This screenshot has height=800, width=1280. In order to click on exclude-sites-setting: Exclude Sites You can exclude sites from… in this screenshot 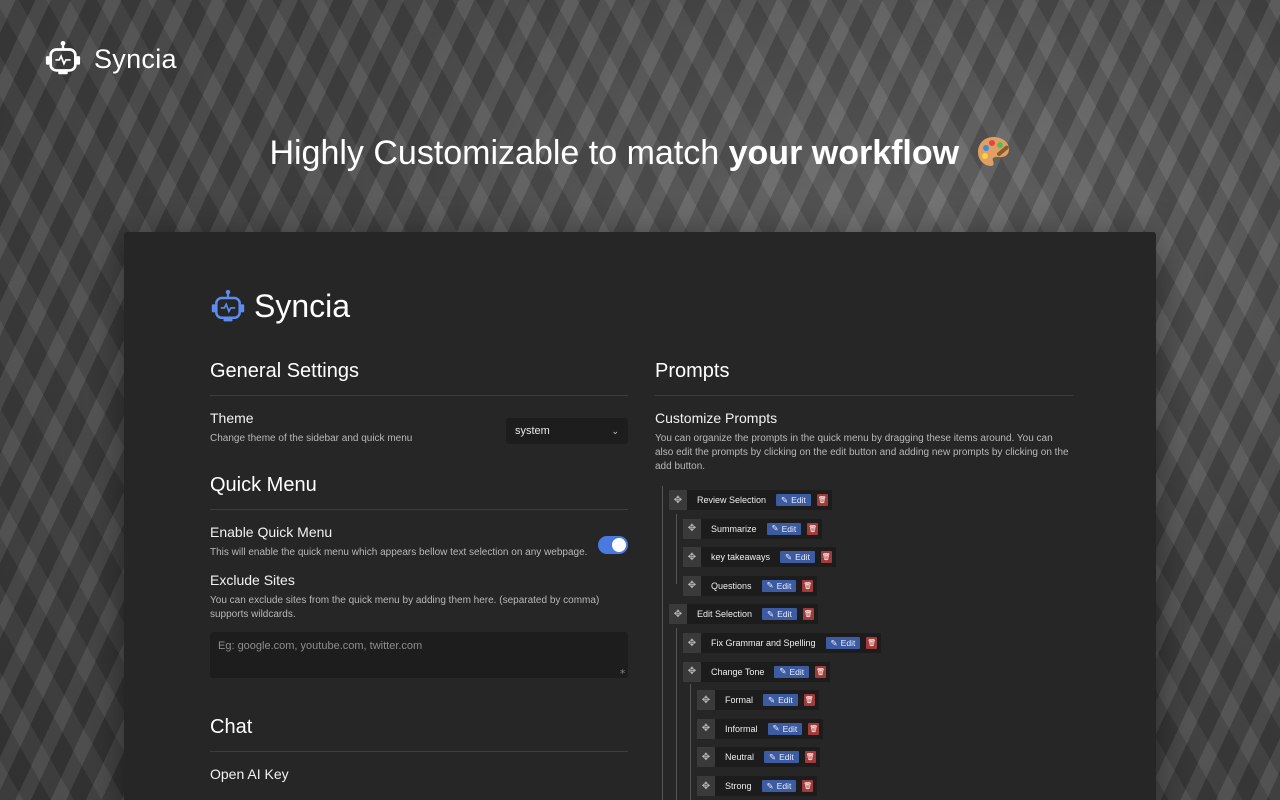, I will do `click(419, 625)`.